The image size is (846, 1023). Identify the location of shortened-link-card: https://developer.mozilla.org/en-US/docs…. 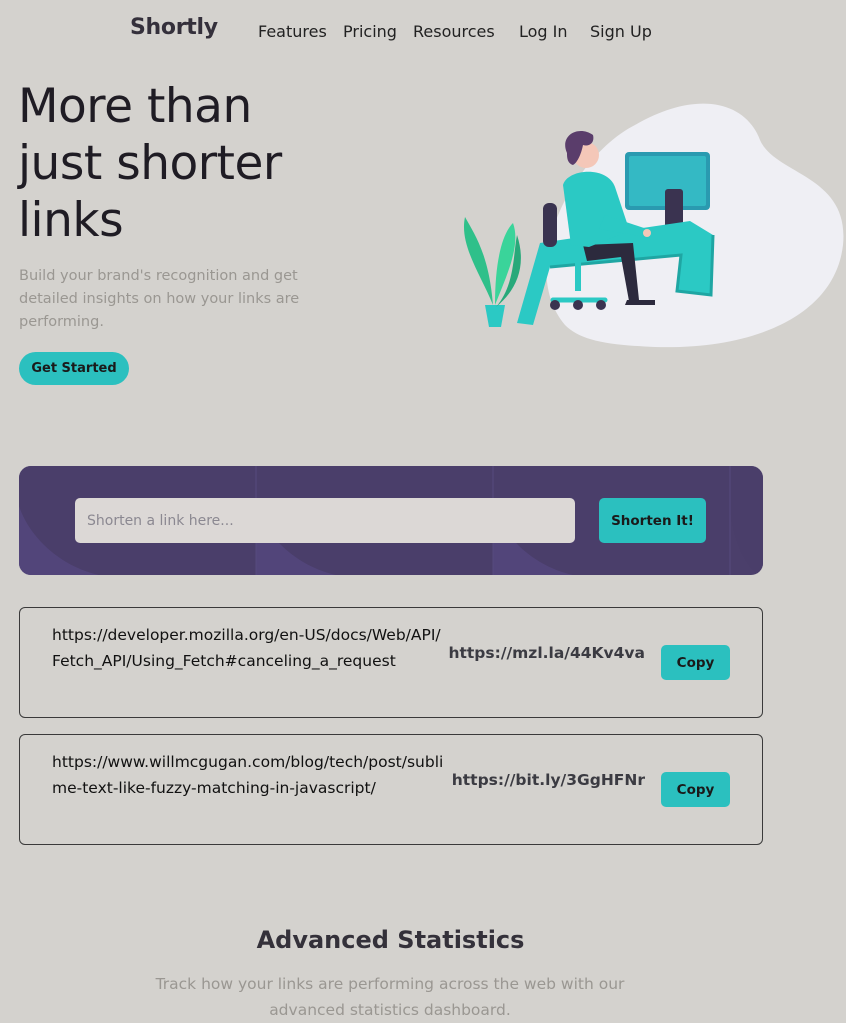
(391, 662).